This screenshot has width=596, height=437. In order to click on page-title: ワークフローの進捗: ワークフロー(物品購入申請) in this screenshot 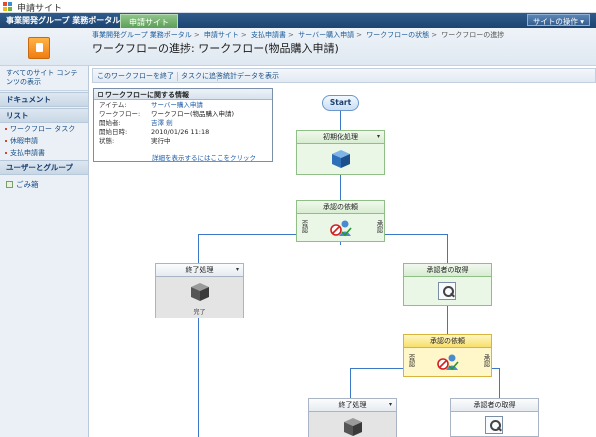, I will do `click(215, 48)`.